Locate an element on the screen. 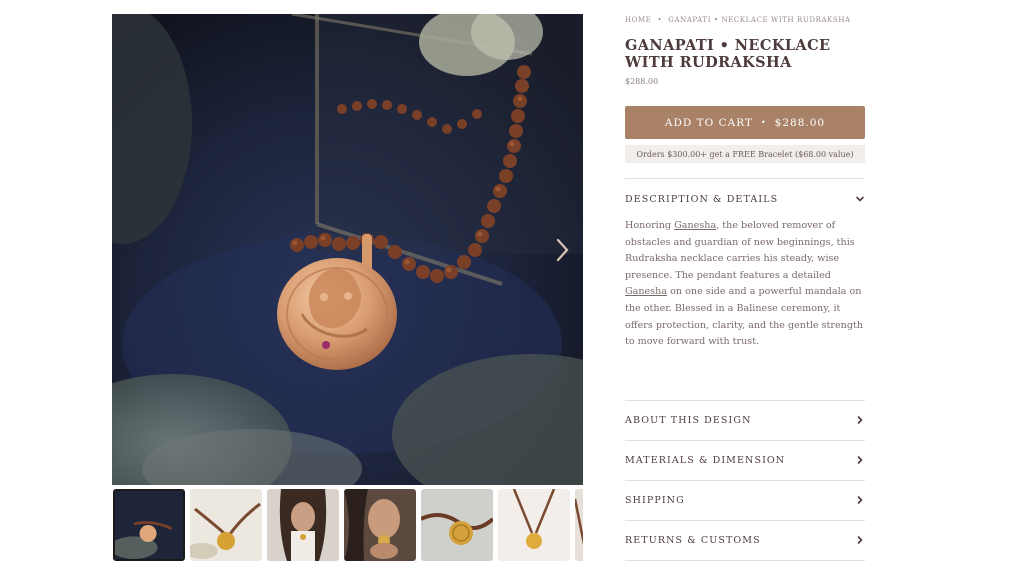 This screenshot has width=1024, height=567. accordion-materials-dimension: MATERIALS & DIMENSION is located at coordinates (745, 460).